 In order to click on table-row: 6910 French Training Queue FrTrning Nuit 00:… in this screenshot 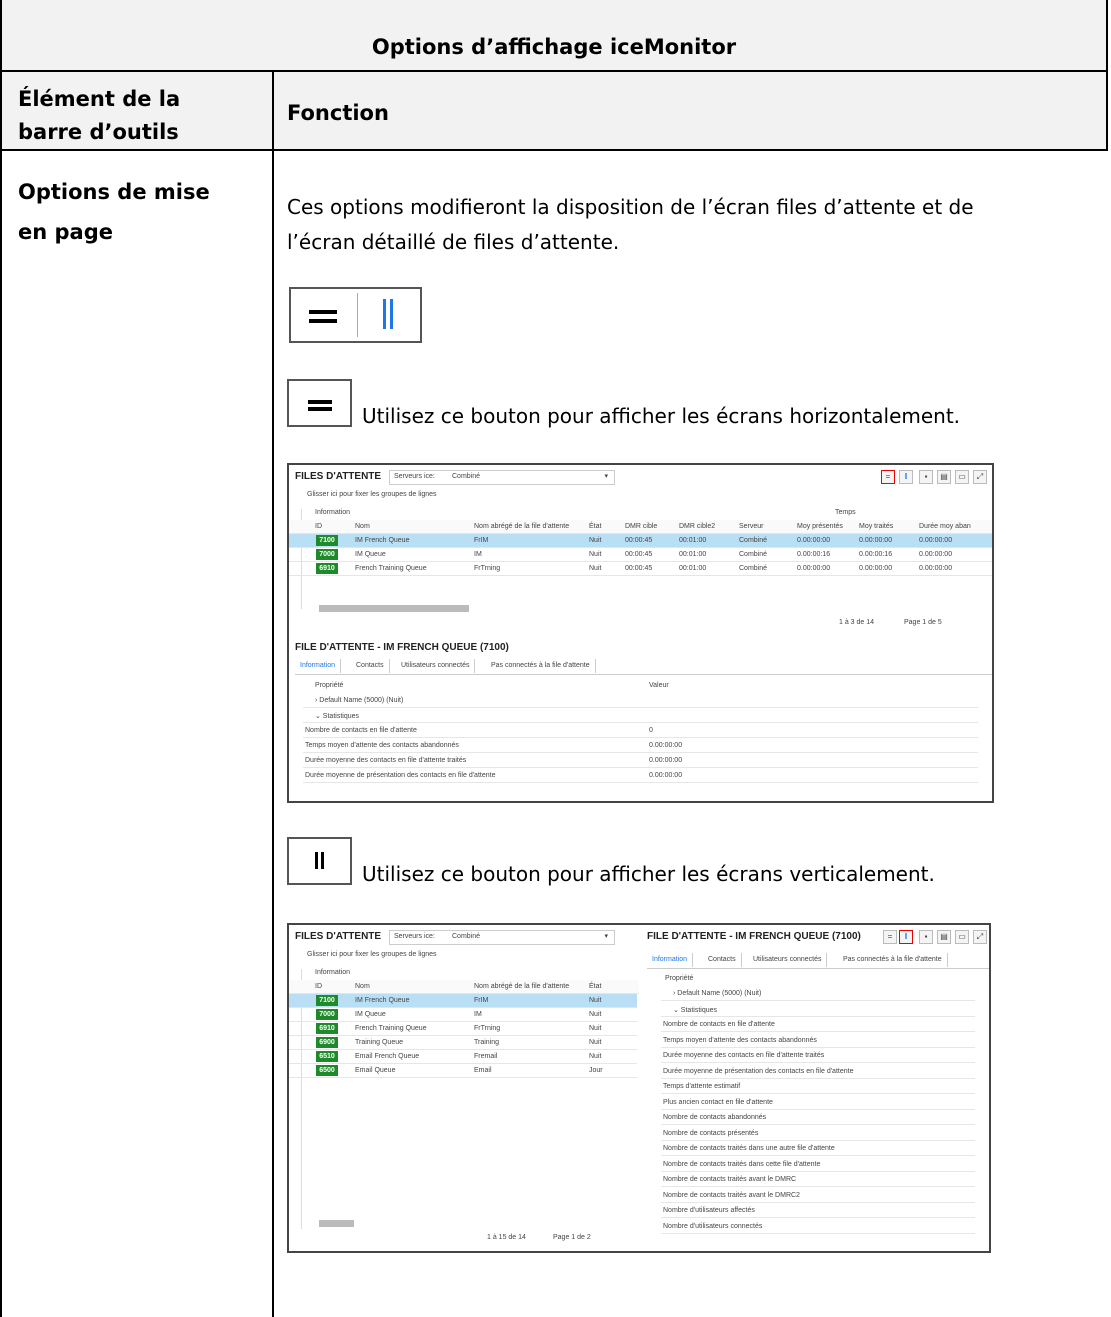, I will do `click(640, 569)`.